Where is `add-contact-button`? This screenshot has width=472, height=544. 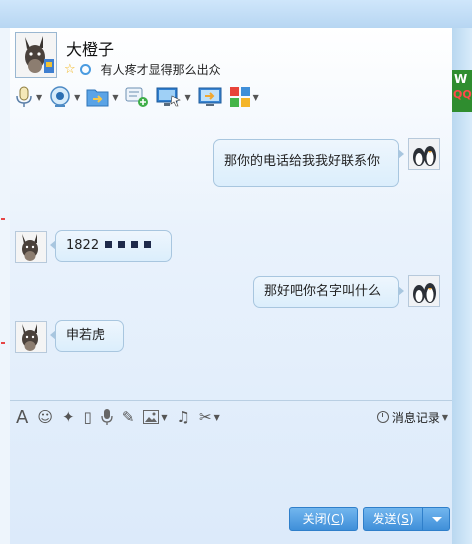
add-contact-button is located at coordinates (137, 97).